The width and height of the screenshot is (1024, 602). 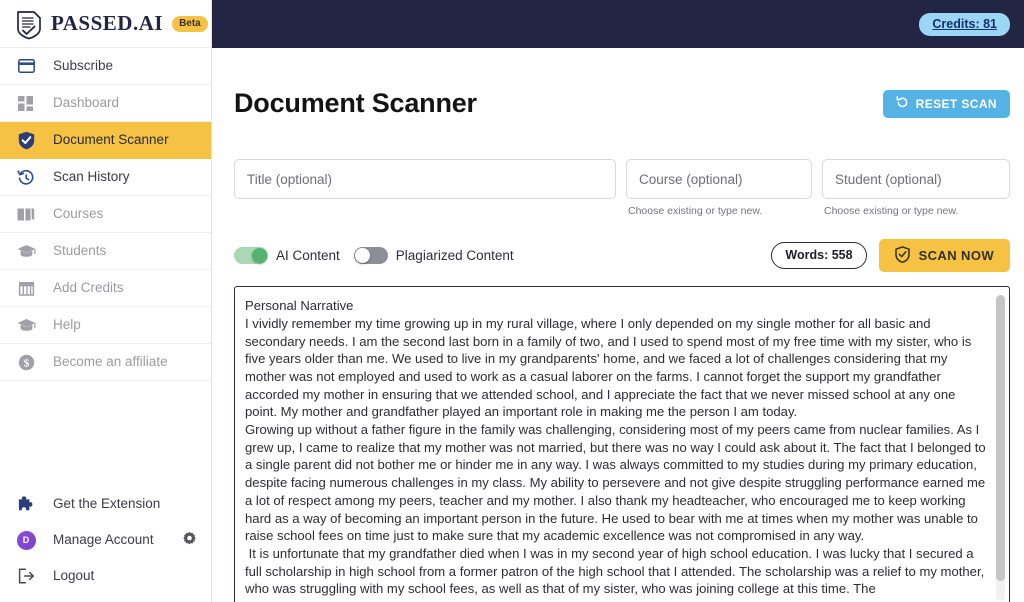 I want to click on sidebar-item-subscribe: Subscribe, so click(x=105, y=66).